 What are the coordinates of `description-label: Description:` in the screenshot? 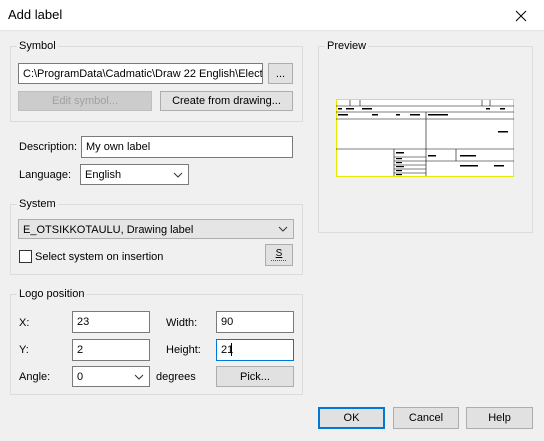 It's located at (48, 147).